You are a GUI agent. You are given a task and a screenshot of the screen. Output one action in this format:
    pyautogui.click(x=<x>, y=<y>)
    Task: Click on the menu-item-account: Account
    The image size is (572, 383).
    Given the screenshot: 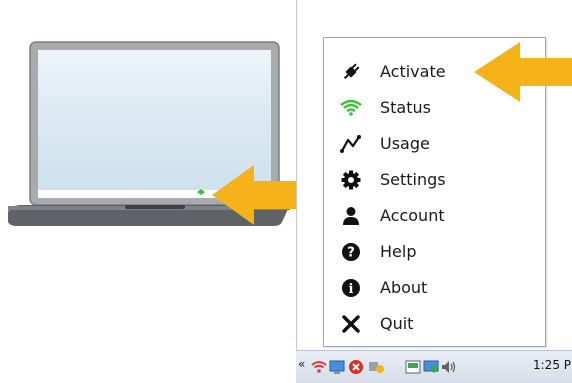 What is the action you would take?
    pyautogui.click(x=434, y=215)
    